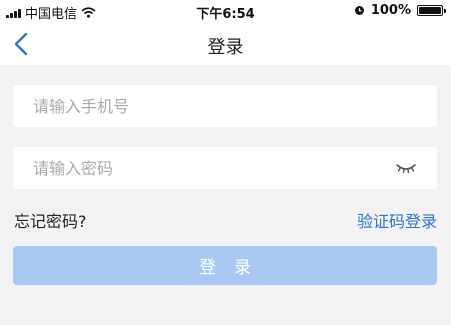 This screenshot has height=325, width=451. I want to click on phone-input, so click(225, 106).